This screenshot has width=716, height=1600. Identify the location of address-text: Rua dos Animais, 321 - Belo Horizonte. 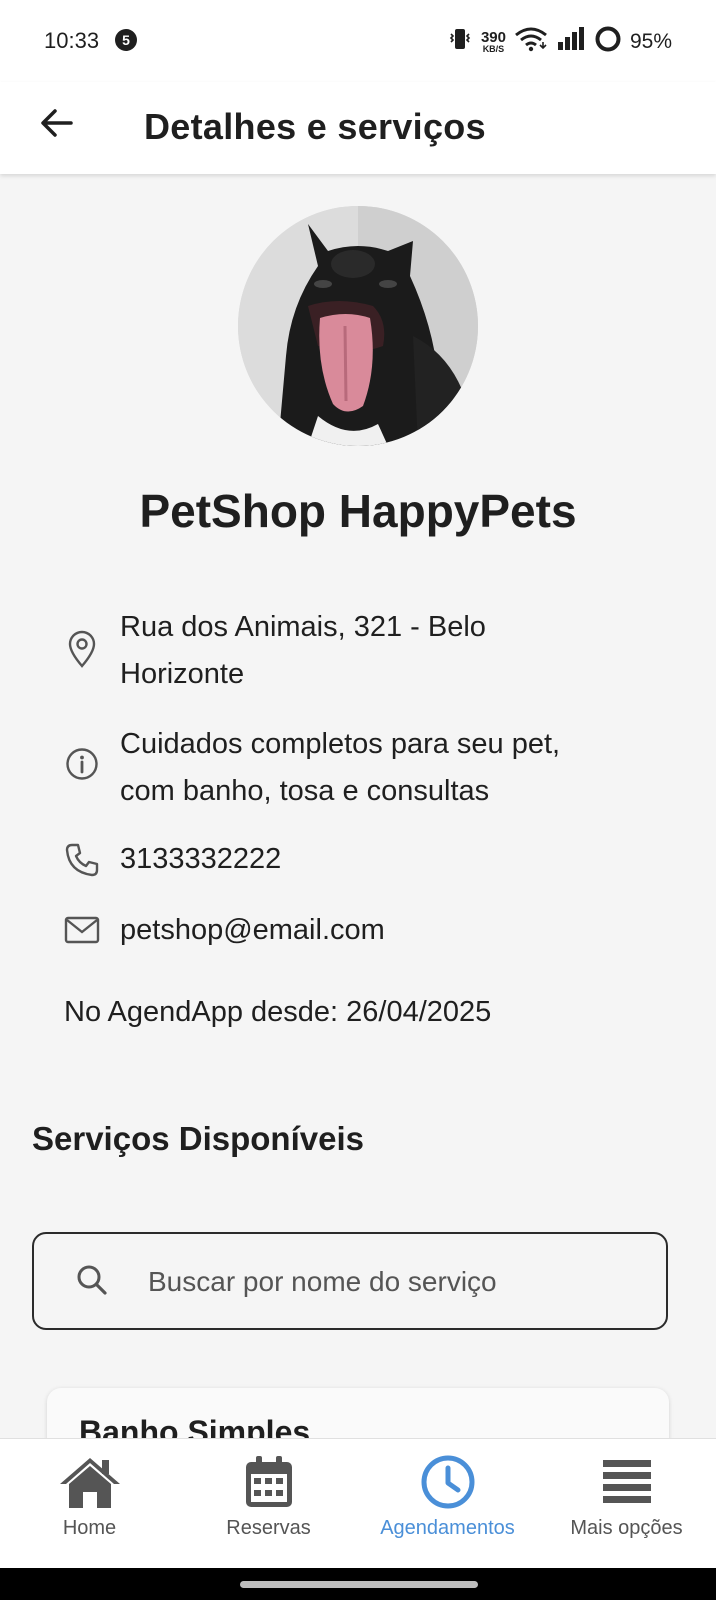
(303, 651).